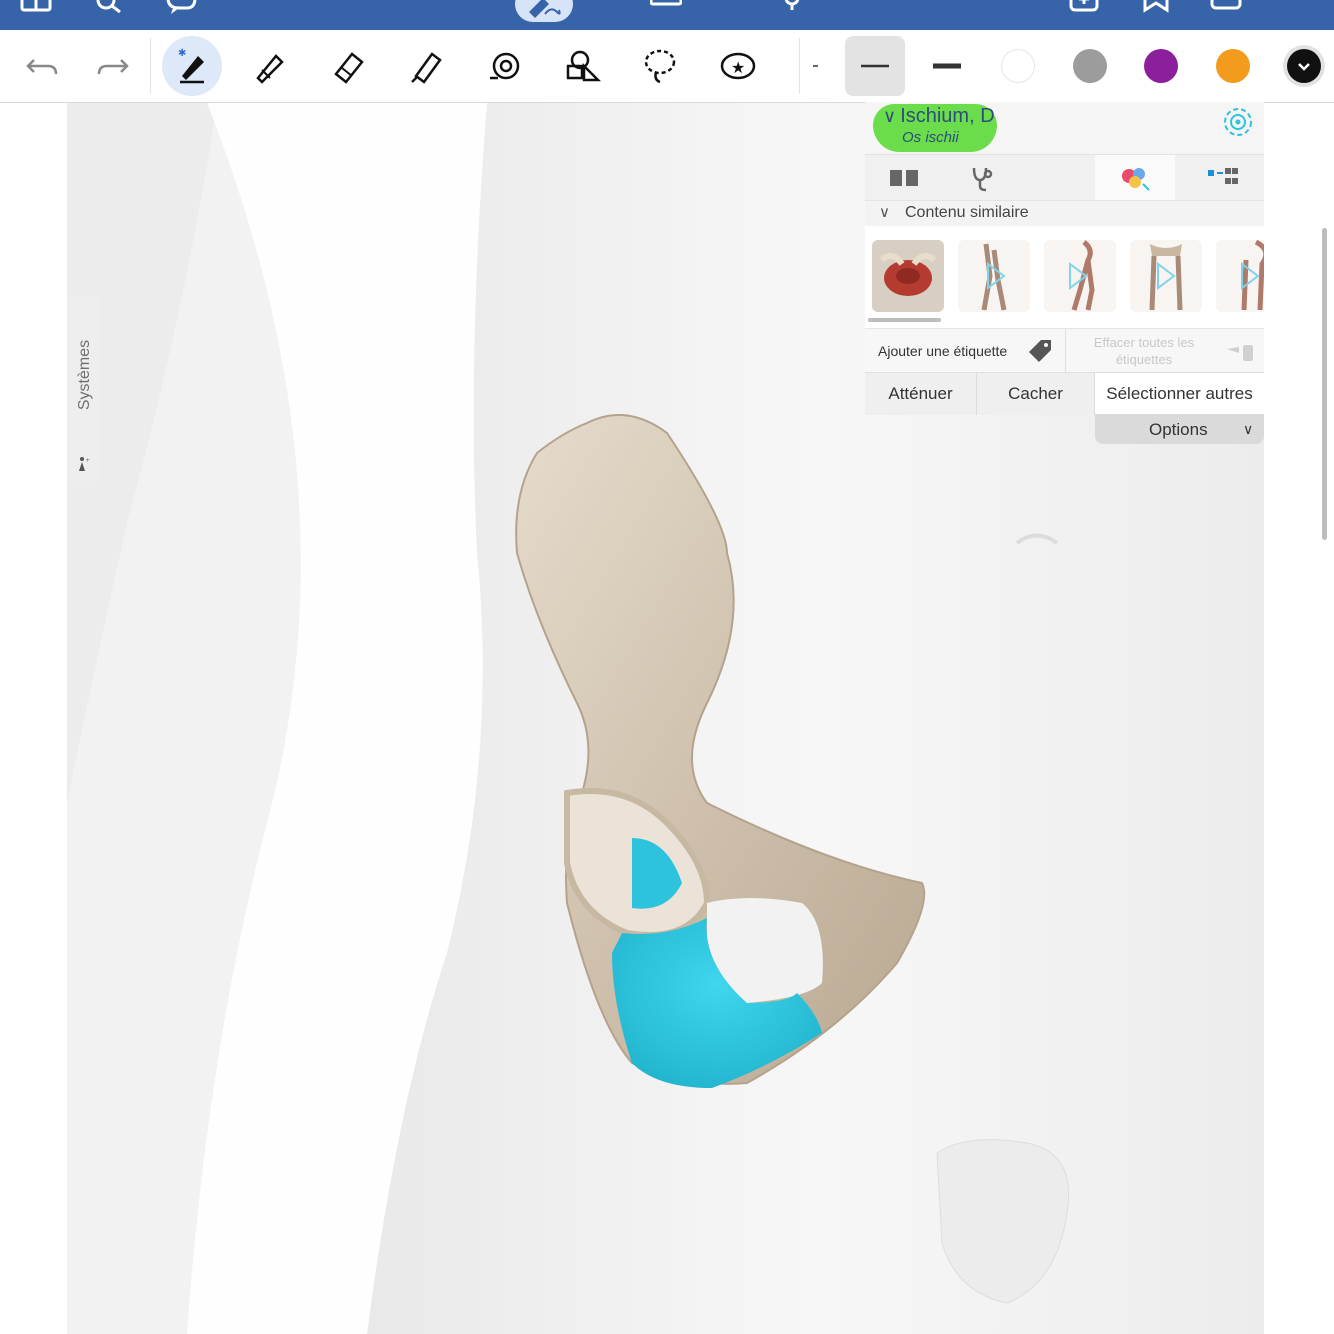 The width and height of the screenshot is (1334, 1334). What do you see at coordinates (42, 66) in the screenshot?
I see `undo-icon` at bounding box center [42, 66].